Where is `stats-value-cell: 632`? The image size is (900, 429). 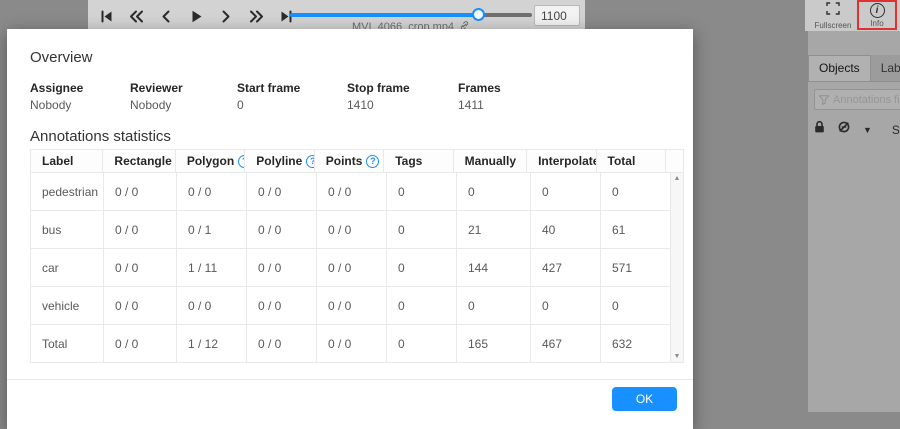 stats-value-cell: 632 is located at coordinates (636, 344).